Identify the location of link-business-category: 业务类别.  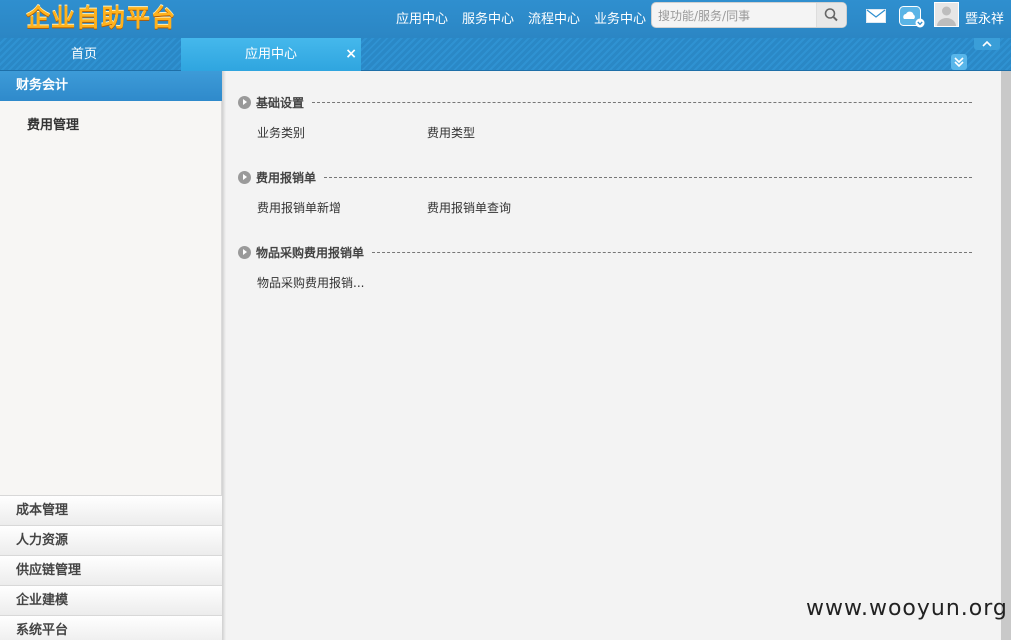
(281, 132).